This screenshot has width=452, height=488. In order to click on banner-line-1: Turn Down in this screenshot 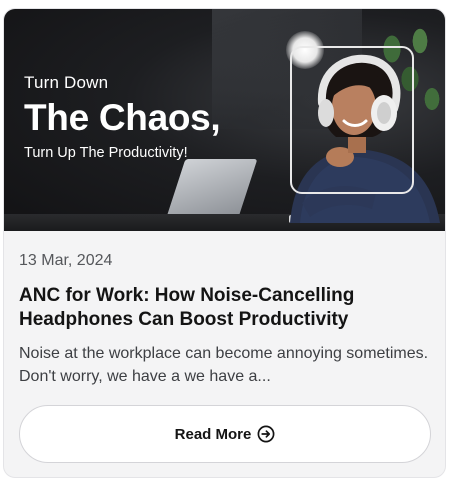, I will do `click(66, 82)`.